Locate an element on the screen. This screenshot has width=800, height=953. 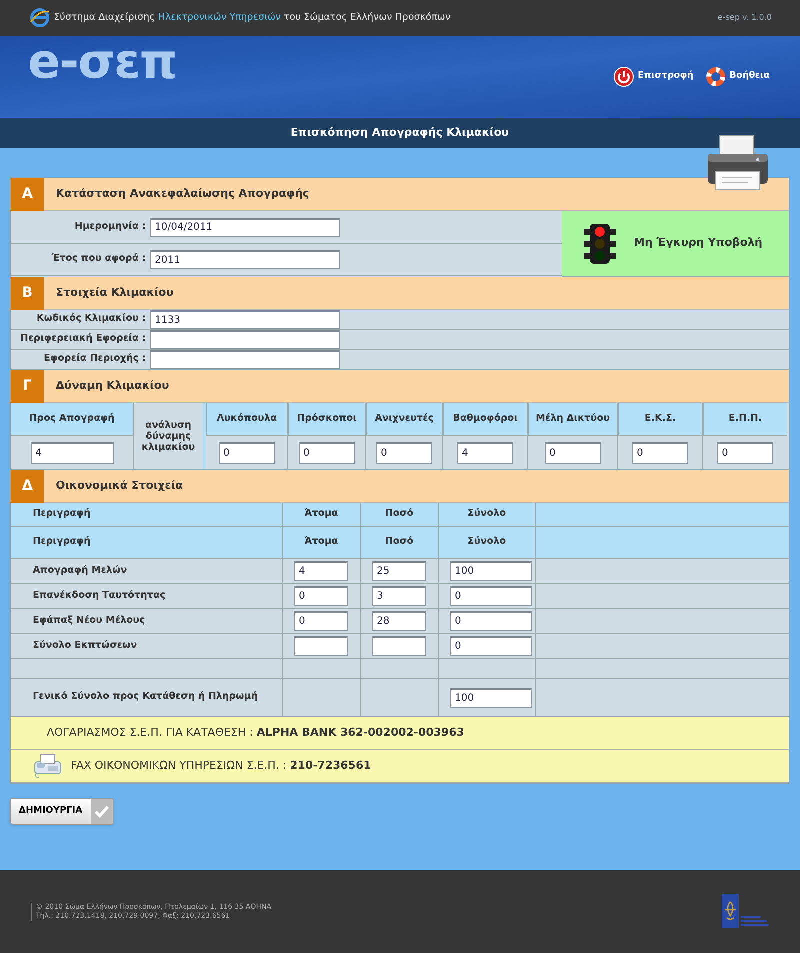
input-field: 2011 is located at coordinates (245, 259).